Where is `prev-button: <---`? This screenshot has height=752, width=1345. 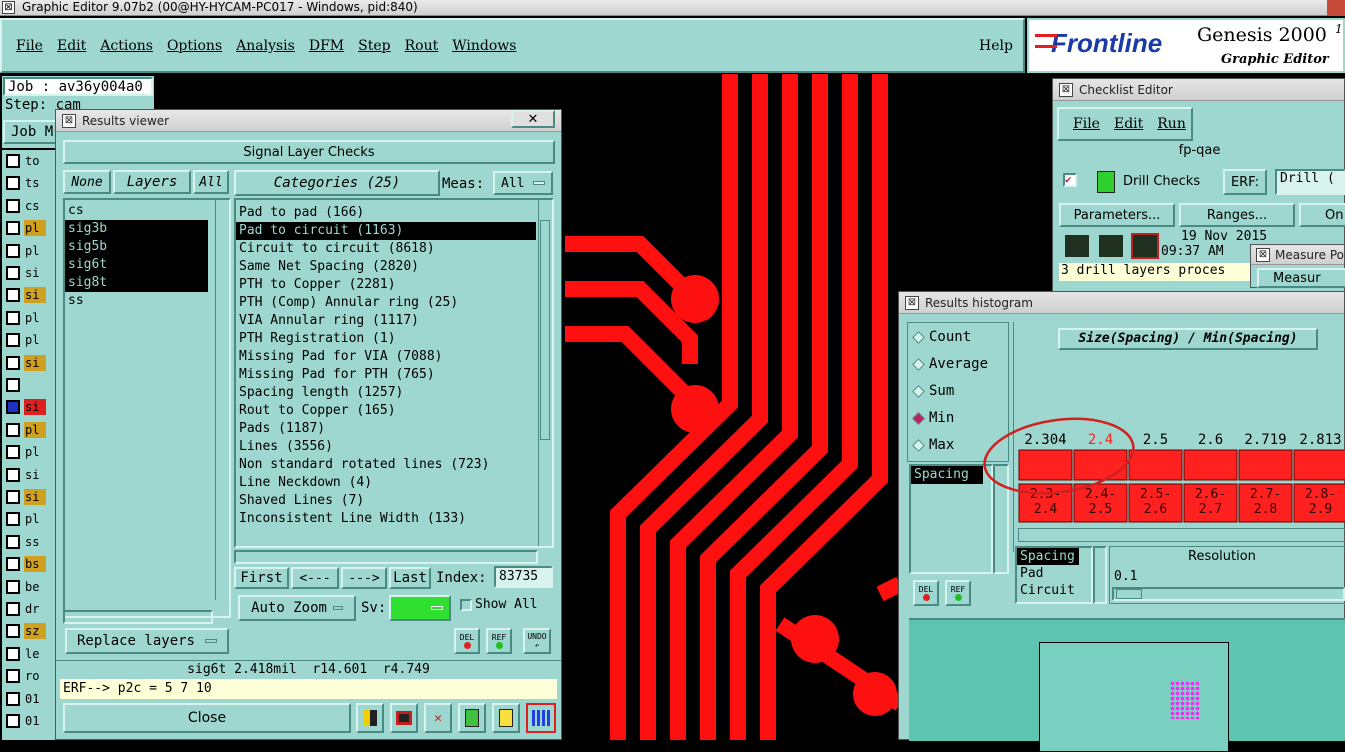
prev-button: <--- is located at coordinates (315, 578).